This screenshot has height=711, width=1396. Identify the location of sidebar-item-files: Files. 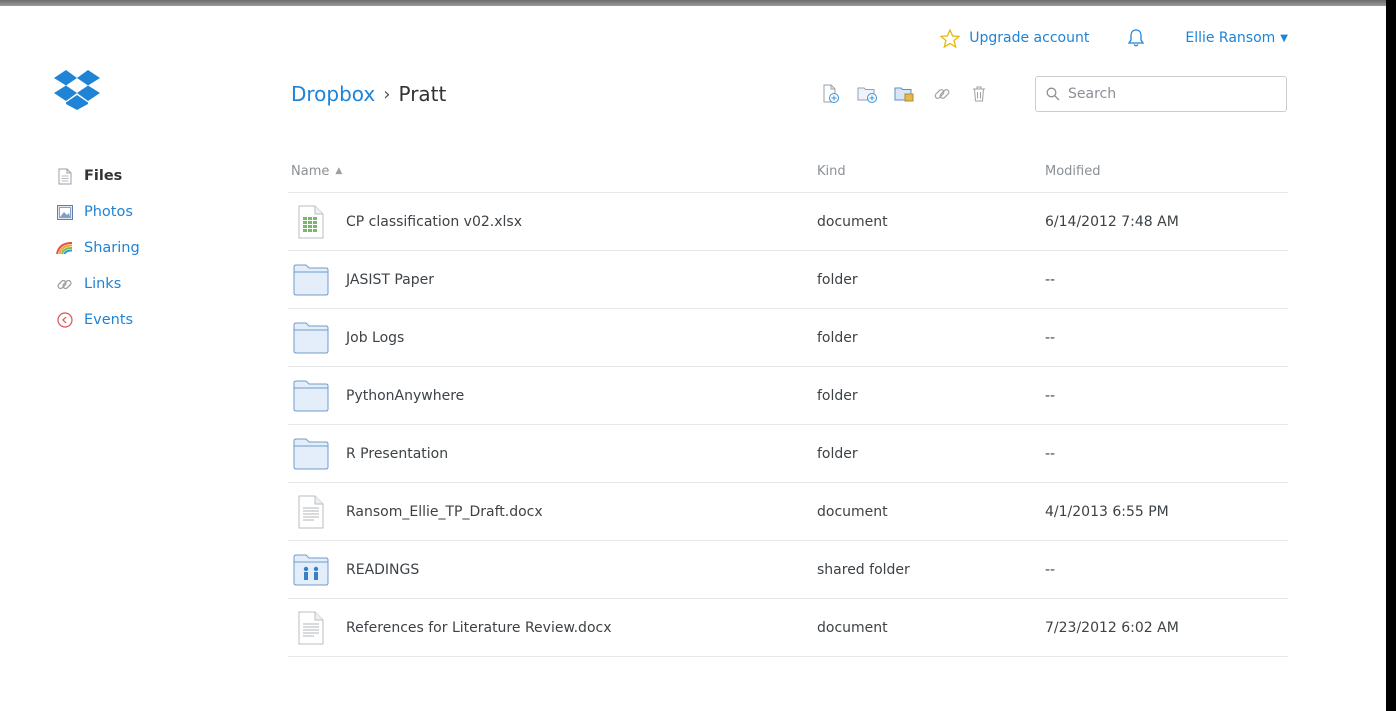
(136, 176).